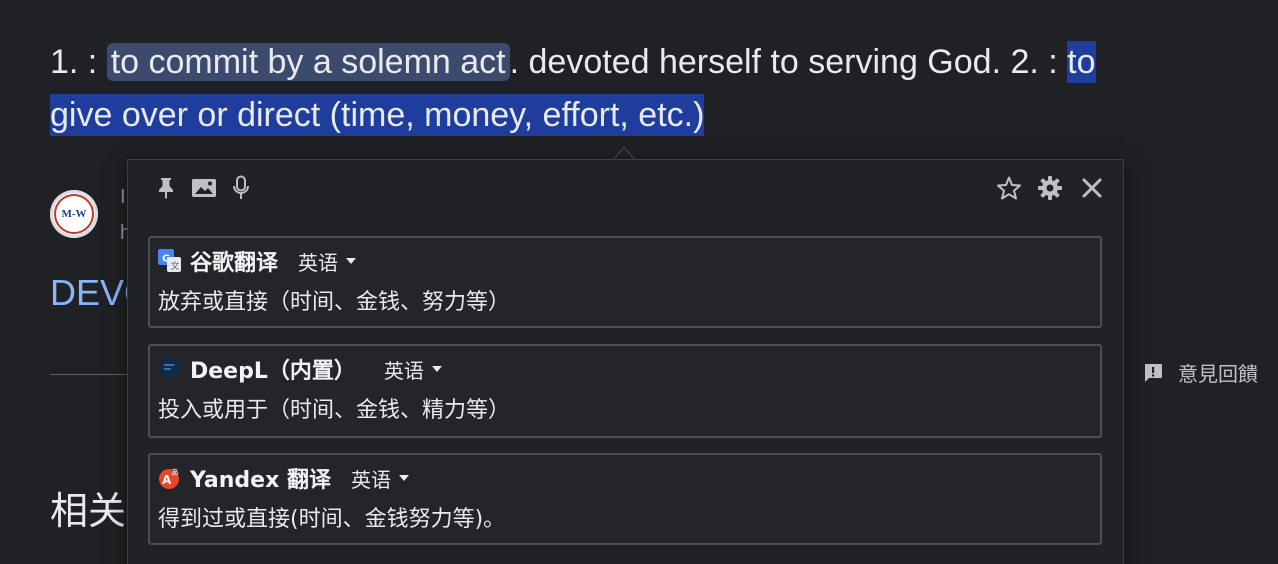 This screenshot has width=1278, height=564. I want to click on merriam-webster-logo: M-W, so click(74, 214).